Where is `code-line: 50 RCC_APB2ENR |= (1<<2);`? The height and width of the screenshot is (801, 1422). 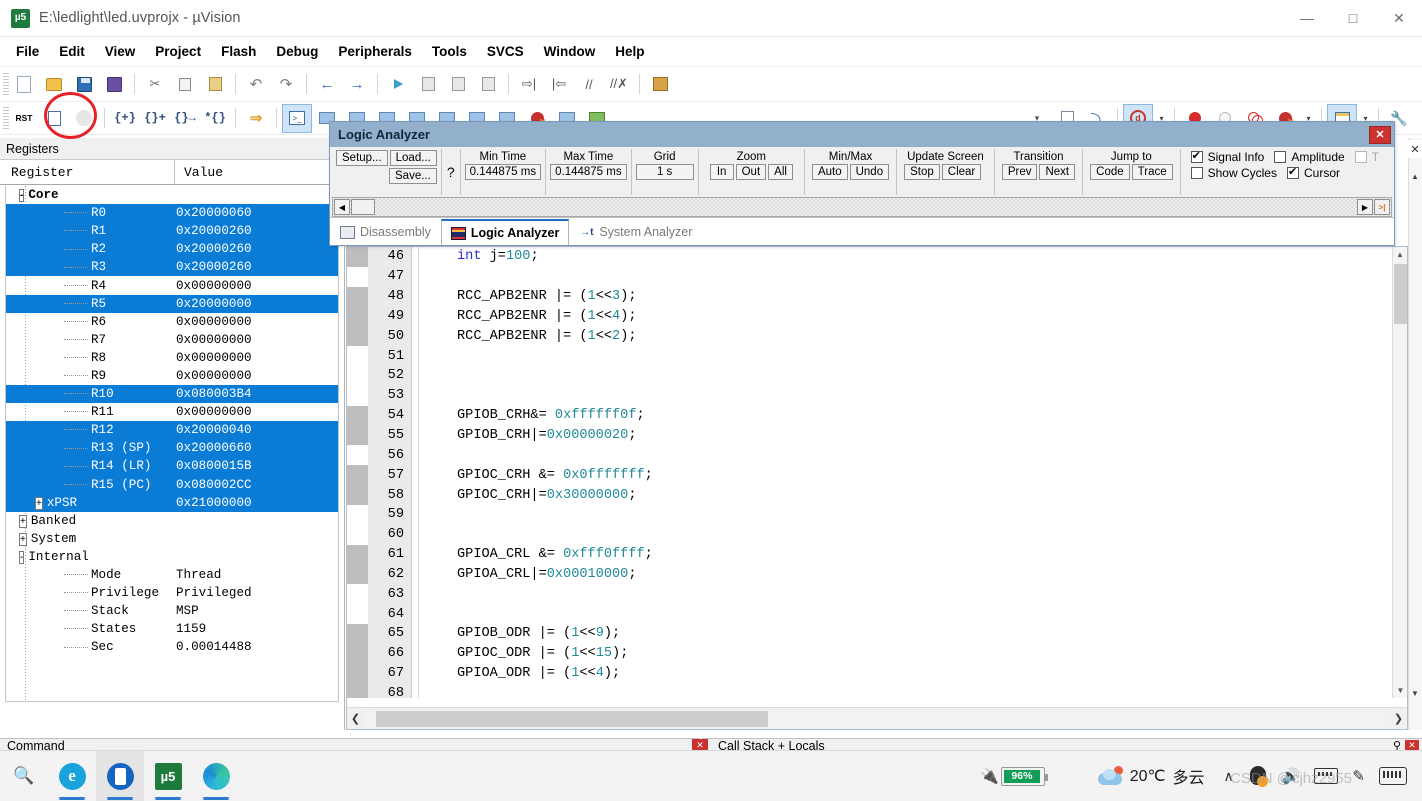
code-line: 50 RCC_APB2ENR |= (1<<2); is located at coordinates (869, 336).